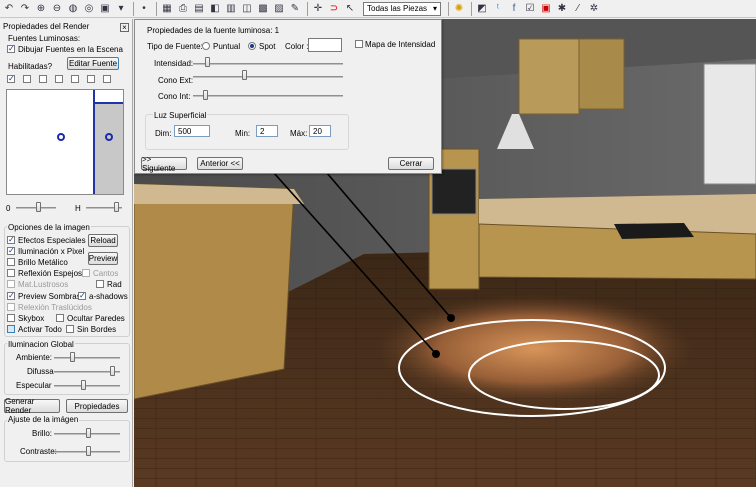 The image size is (756, 487). I want to click on spot-light-radio, so click(252, 46).